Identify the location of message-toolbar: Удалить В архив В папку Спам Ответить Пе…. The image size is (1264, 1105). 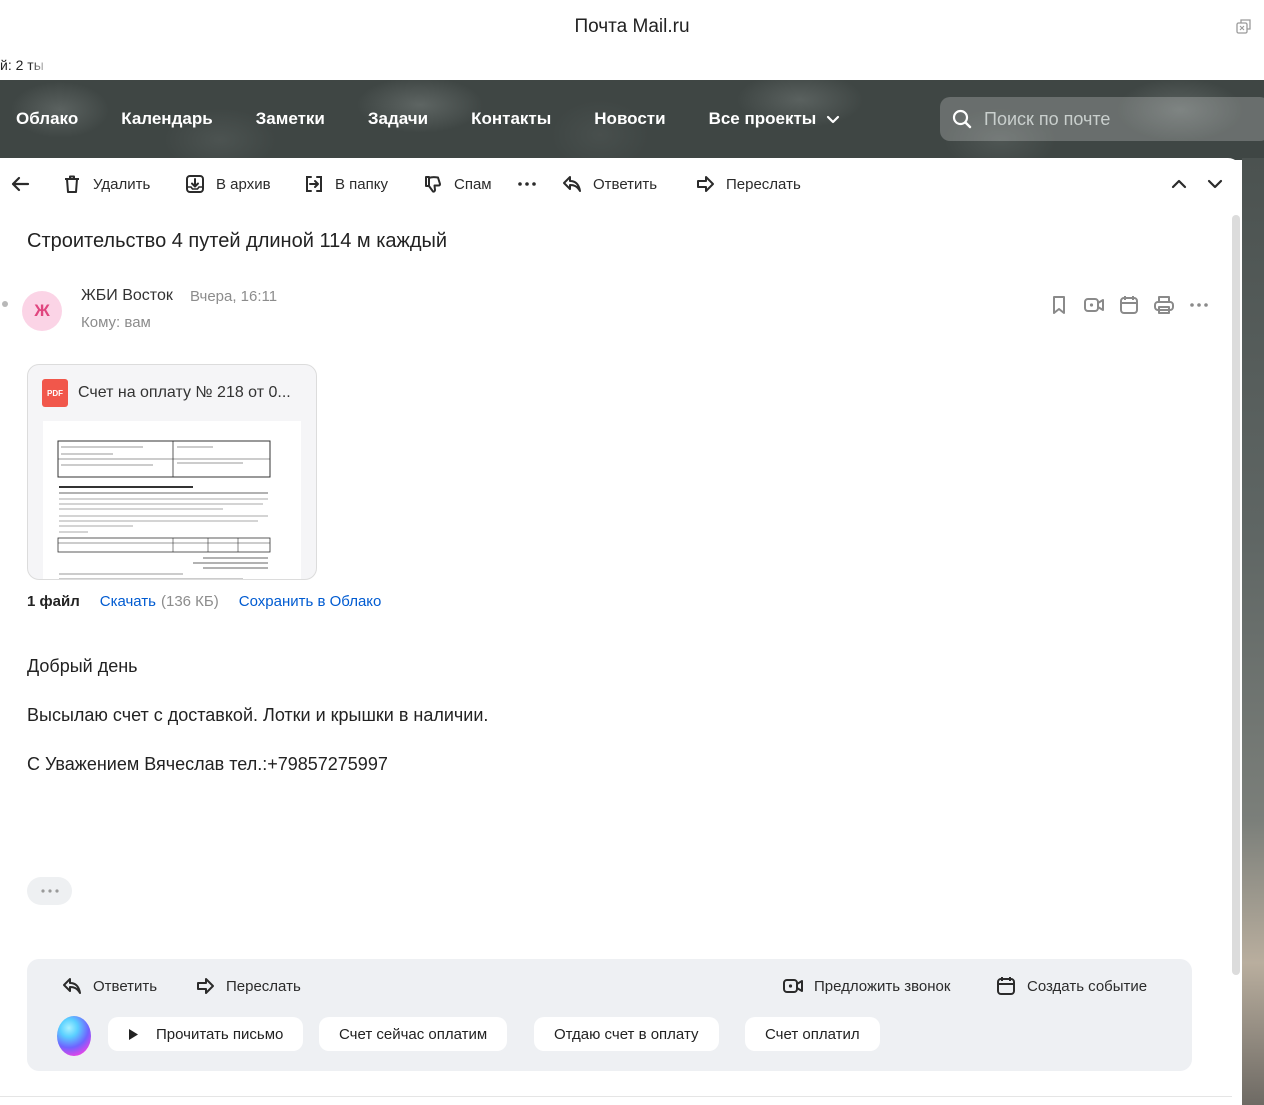
(621, 185).